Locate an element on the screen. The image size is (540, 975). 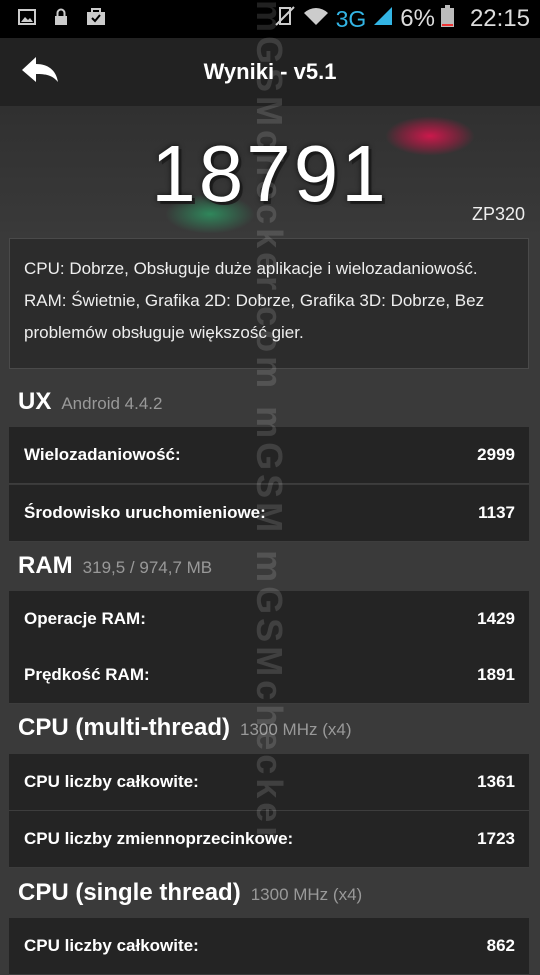
result-value: 1137 is located at coordinates (496, 512).